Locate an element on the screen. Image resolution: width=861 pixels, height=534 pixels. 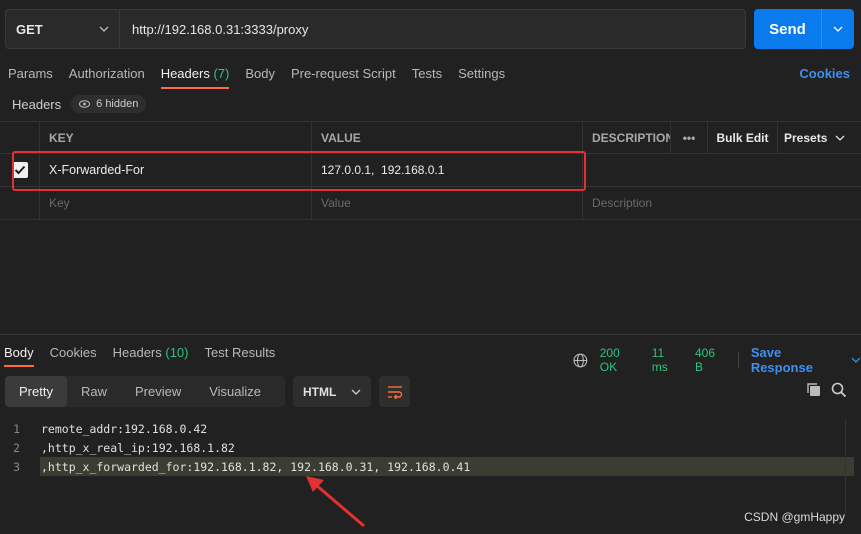
code-line: 2 ,http_x_real_ip:192.168.1.82 is located at coordinates (430, 447).